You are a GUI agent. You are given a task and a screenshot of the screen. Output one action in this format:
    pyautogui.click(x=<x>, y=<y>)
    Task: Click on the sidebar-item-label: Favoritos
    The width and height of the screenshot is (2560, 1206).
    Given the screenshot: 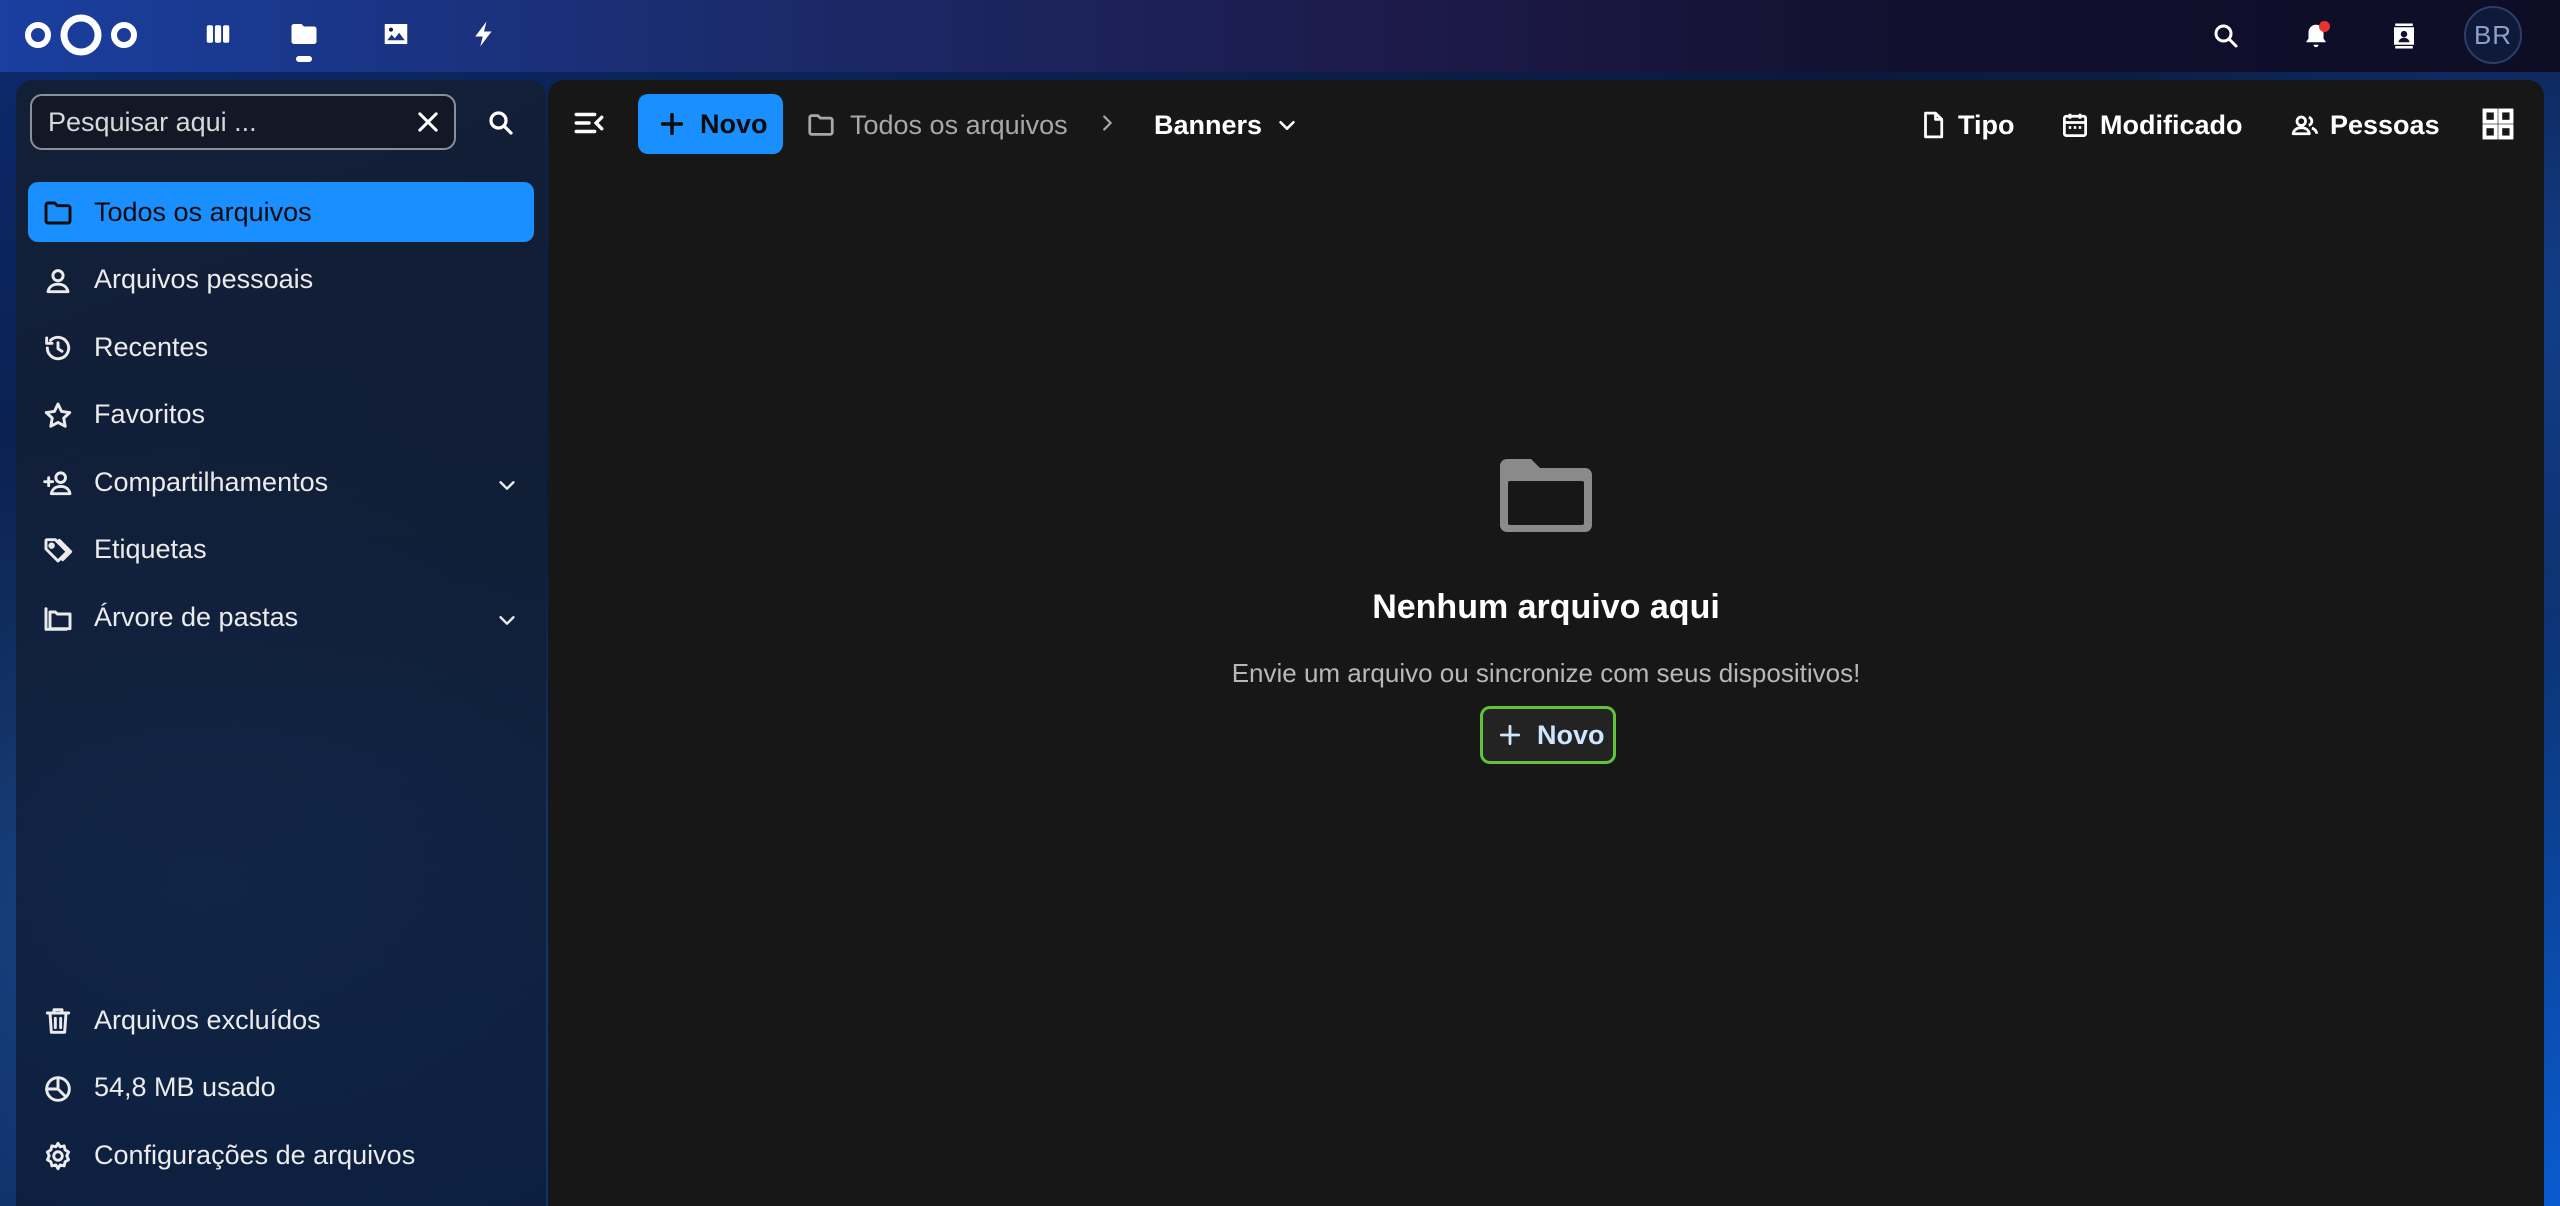 What is the action you would take?
    pyautogui.click(x=150, y=414)
    